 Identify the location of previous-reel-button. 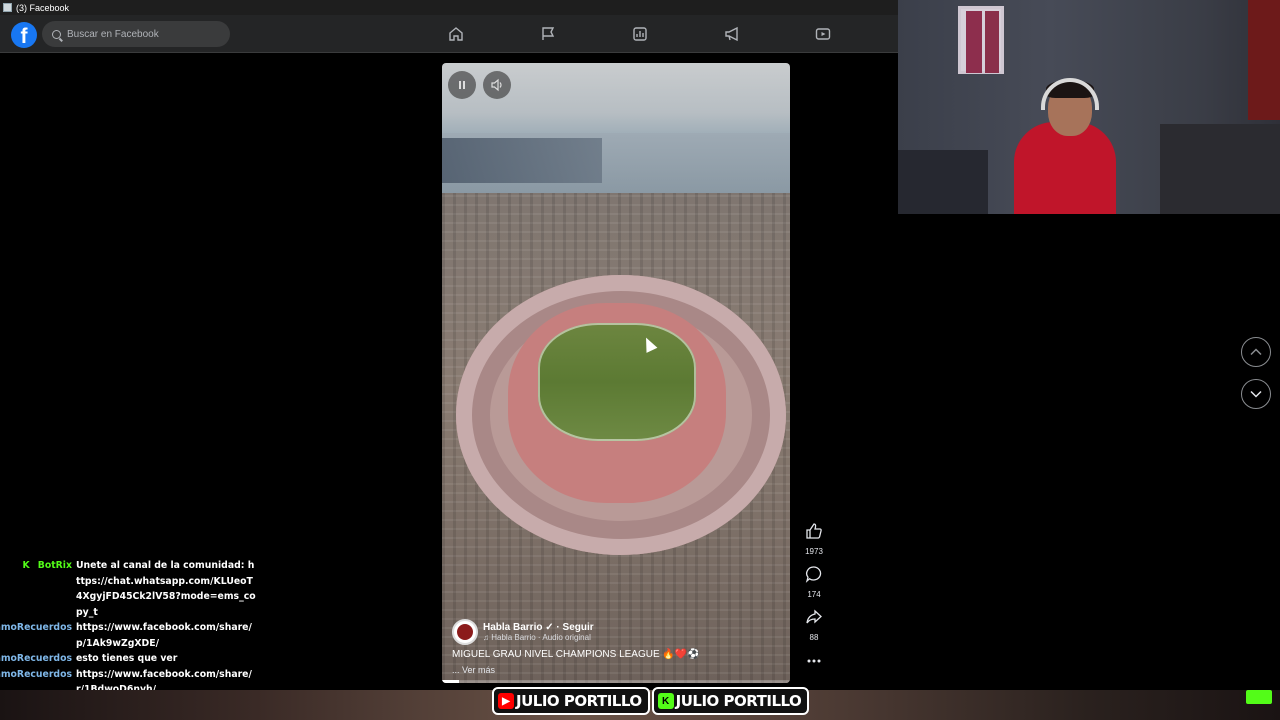
(1256, 352).